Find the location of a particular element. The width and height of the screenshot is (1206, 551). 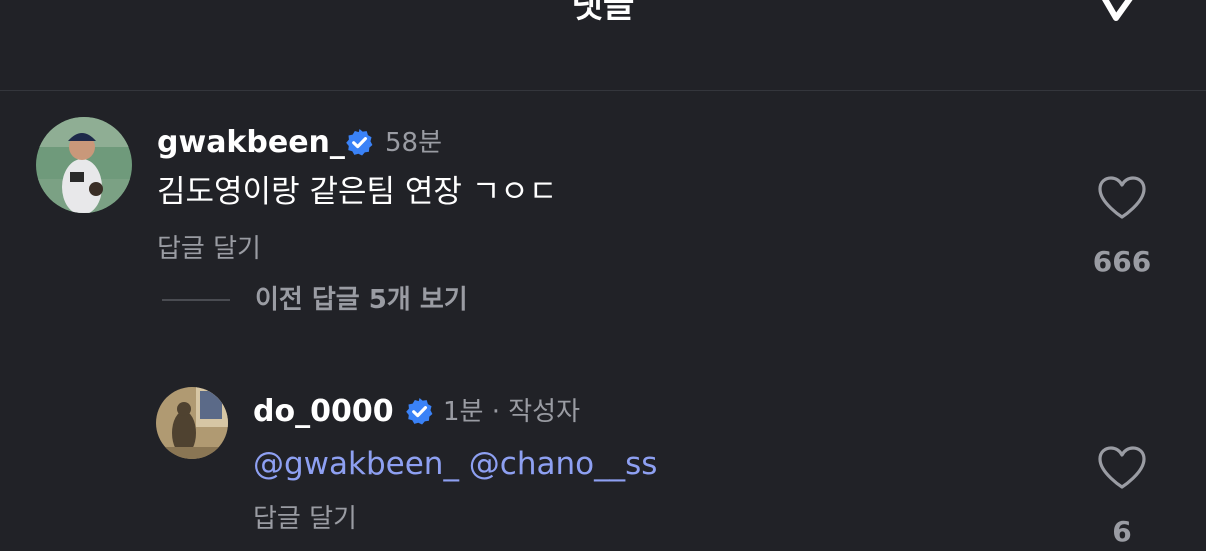

reply-mentions: @gwakbeen_ @chano__ss is located at coordinates (455, 464).